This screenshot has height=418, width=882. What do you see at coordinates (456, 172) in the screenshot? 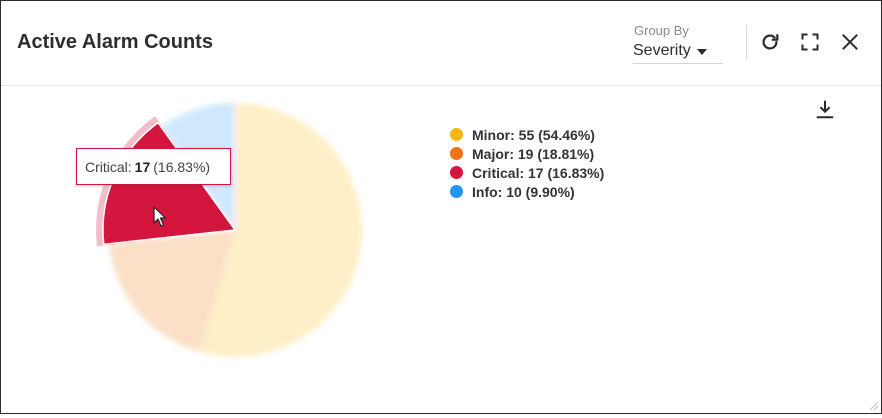
I see `legend-dot-critical` at bounding box center [456, 172].